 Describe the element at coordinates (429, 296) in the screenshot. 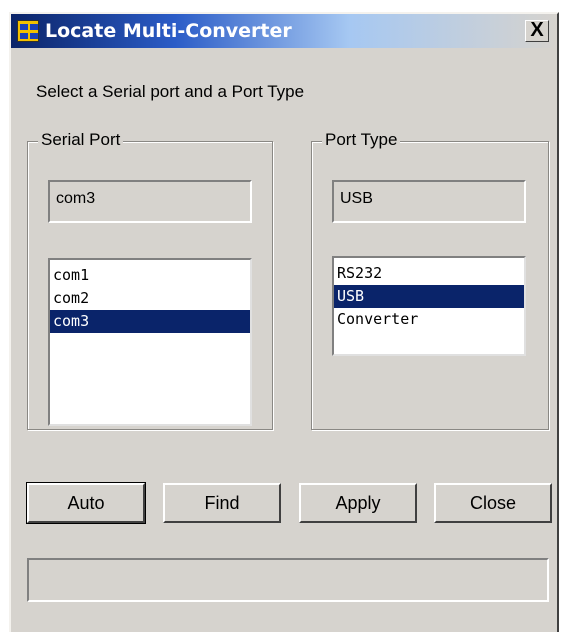

I see `port-type-option-selected: USB` at that location.